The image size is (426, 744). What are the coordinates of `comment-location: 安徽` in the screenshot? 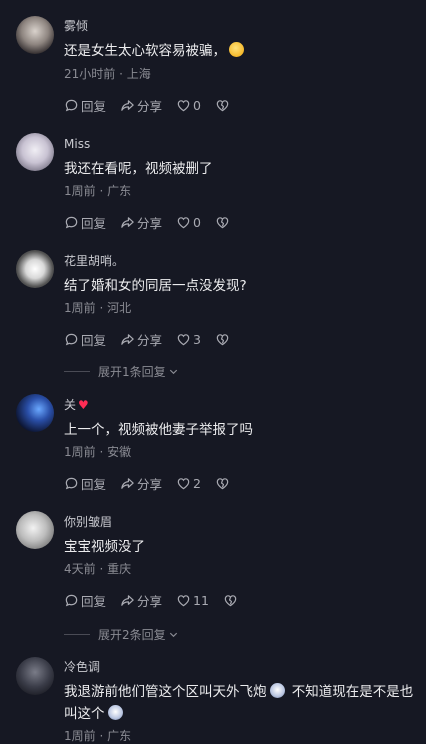 It's located at (119, 452).